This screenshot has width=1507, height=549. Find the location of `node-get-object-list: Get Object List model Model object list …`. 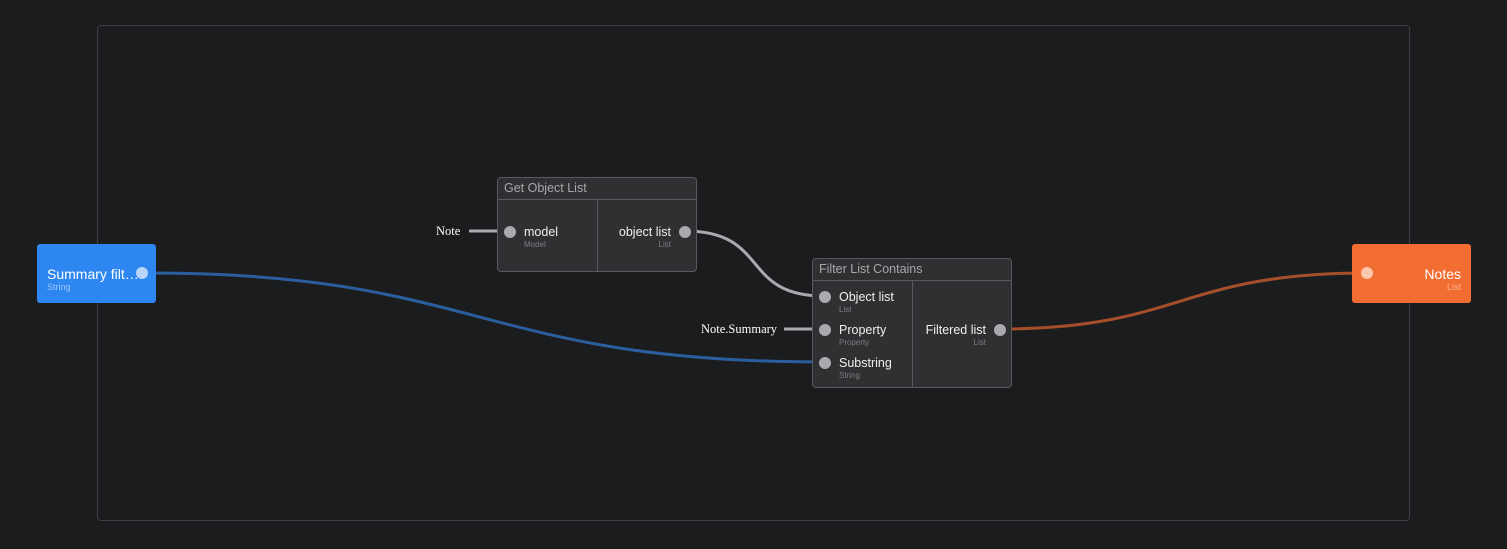

node-get-object-list: Get Object List model Model object list … is located at coordinates (597, 224).